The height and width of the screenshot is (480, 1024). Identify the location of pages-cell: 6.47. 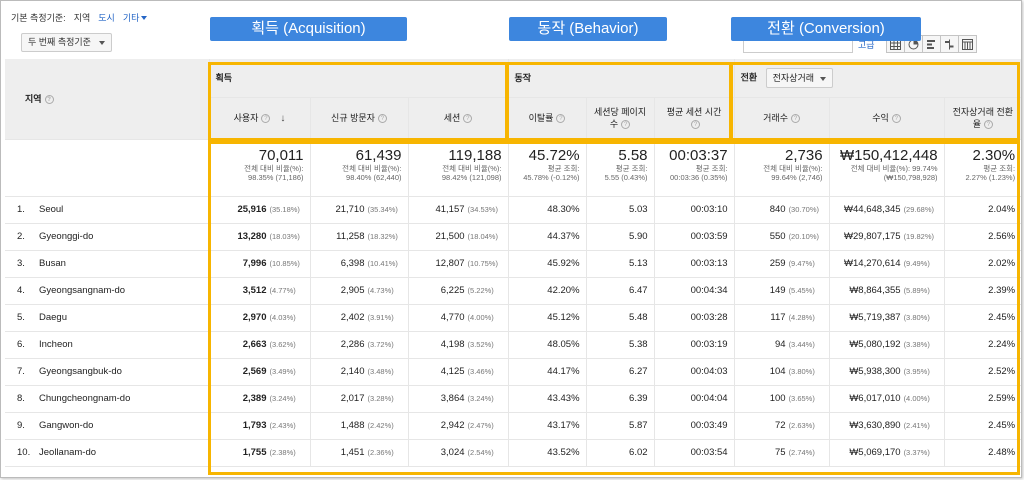
(620, 291).